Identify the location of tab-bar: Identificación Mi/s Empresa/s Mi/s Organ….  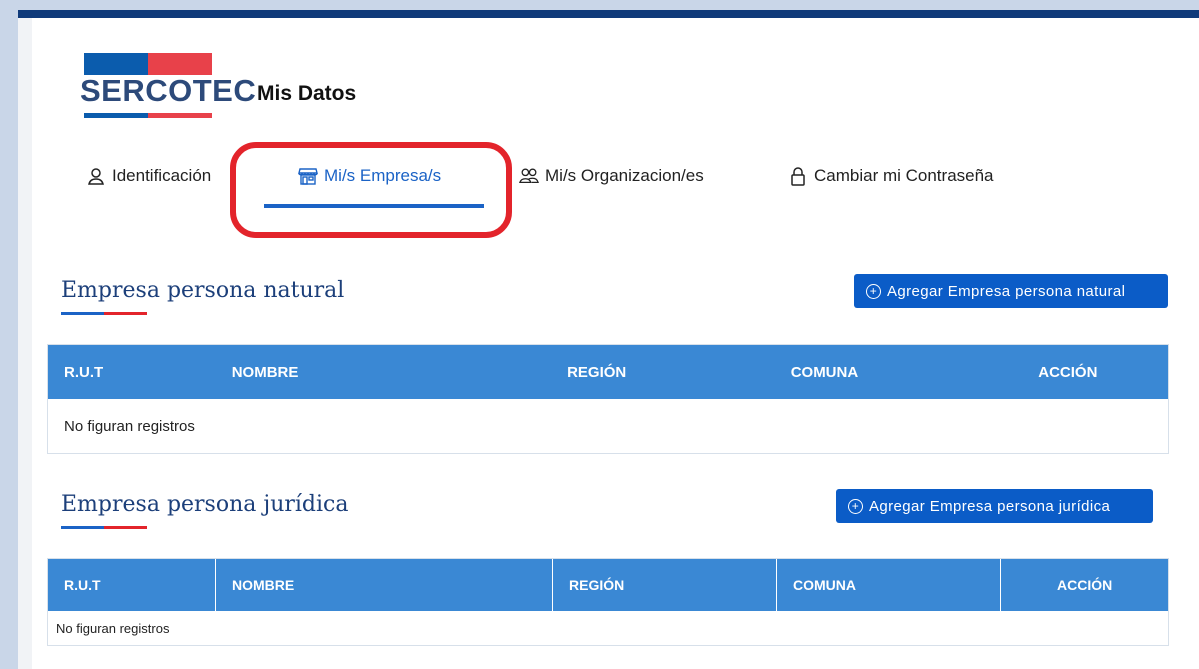
(608, 191).